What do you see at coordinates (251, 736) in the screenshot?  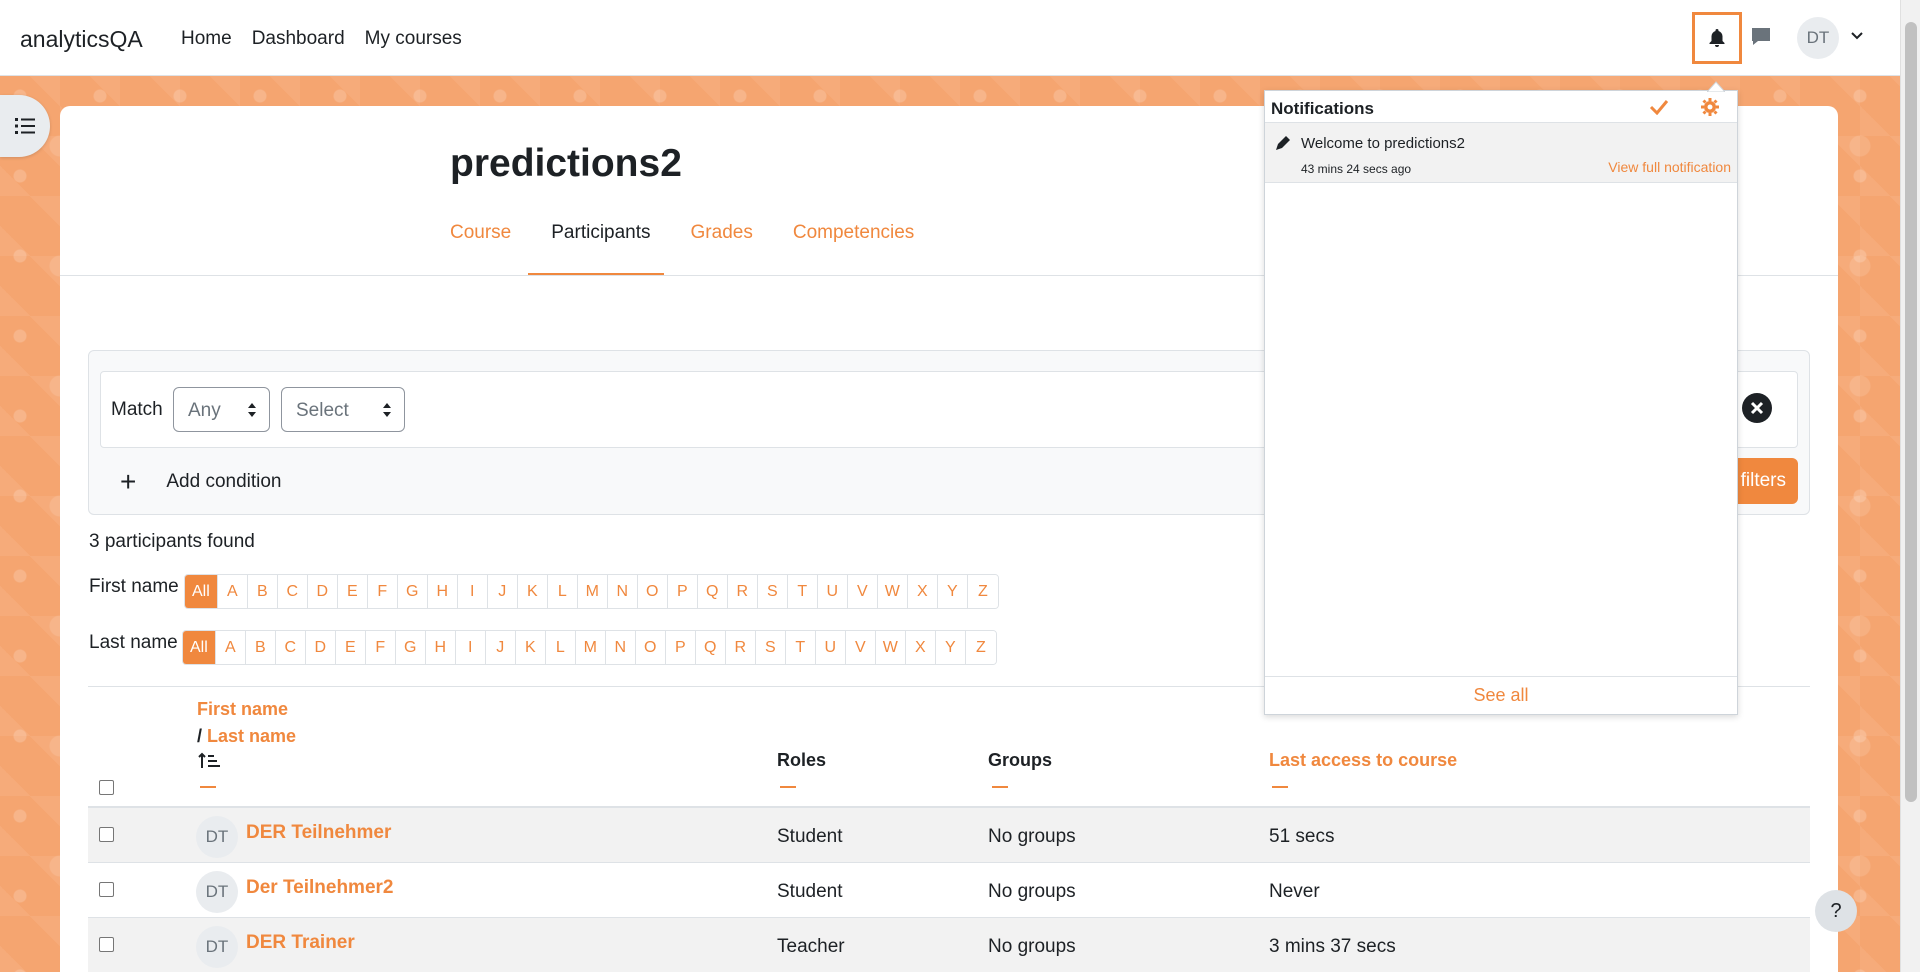 I see `sort-last-name-link: Last name` at bounding box center [251, 736].